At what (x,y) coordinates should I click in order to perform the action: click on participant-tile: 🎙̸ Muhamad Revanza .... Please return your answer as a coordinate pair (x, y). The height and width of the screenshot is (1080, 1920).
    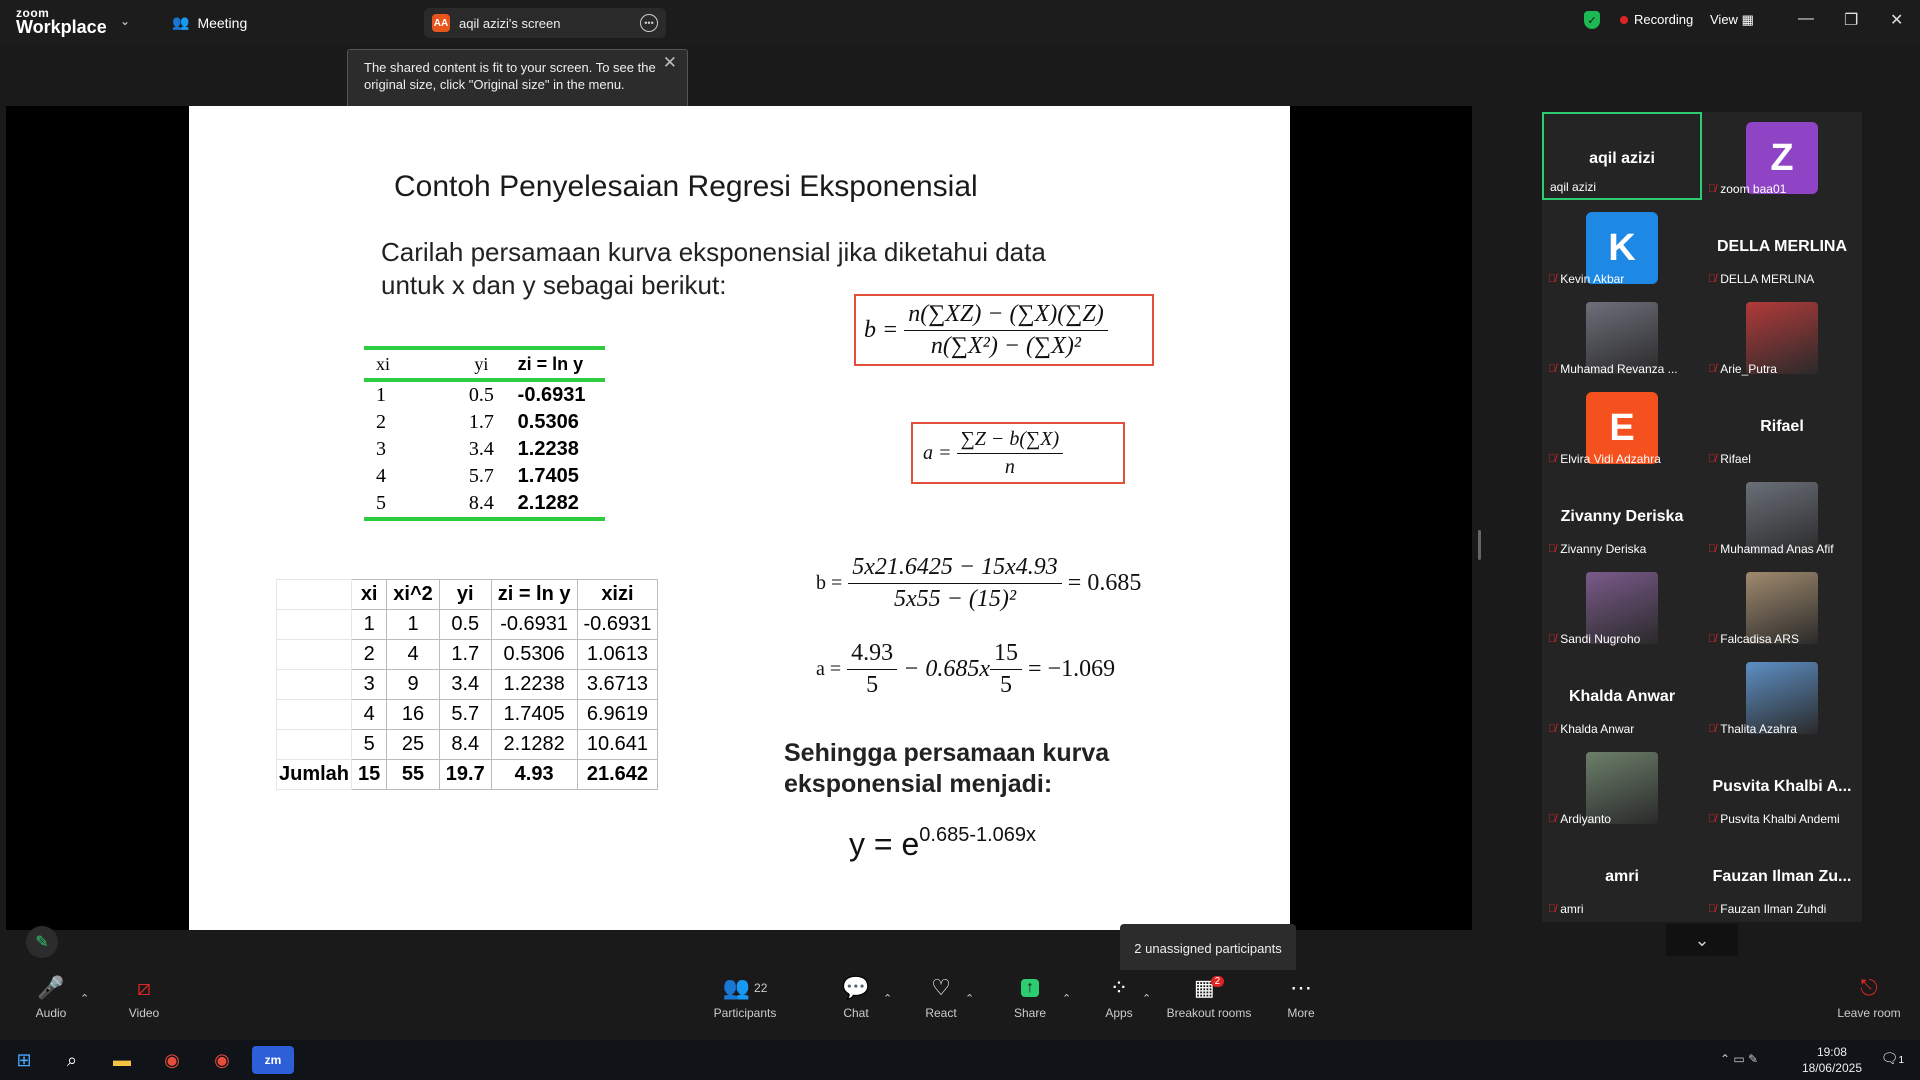
    Looking at the image, I should click on (1622, 336).